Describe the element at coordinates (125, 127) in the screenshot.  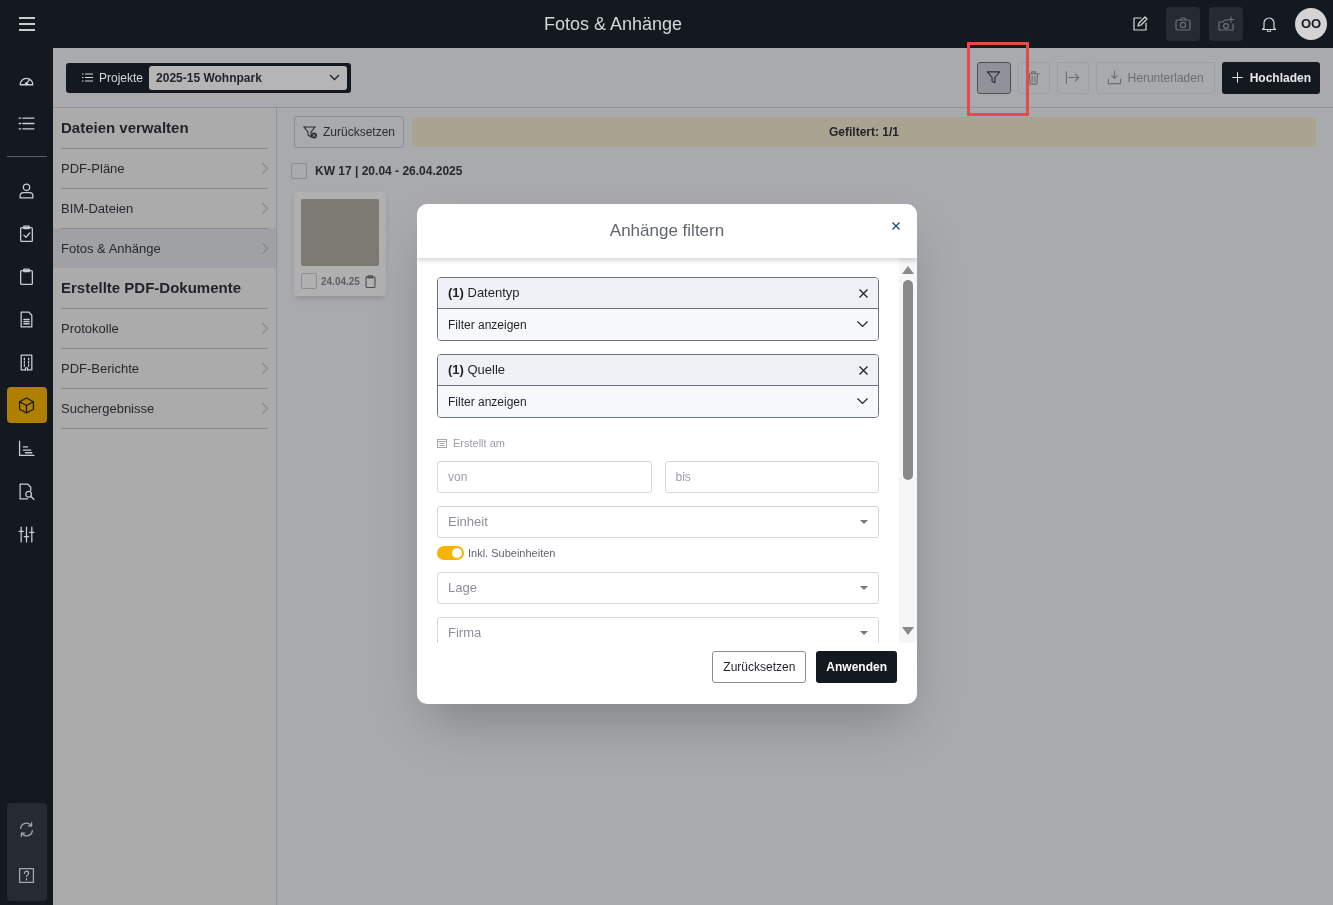
I see `section-heading: Dateien verwalten` at that location.